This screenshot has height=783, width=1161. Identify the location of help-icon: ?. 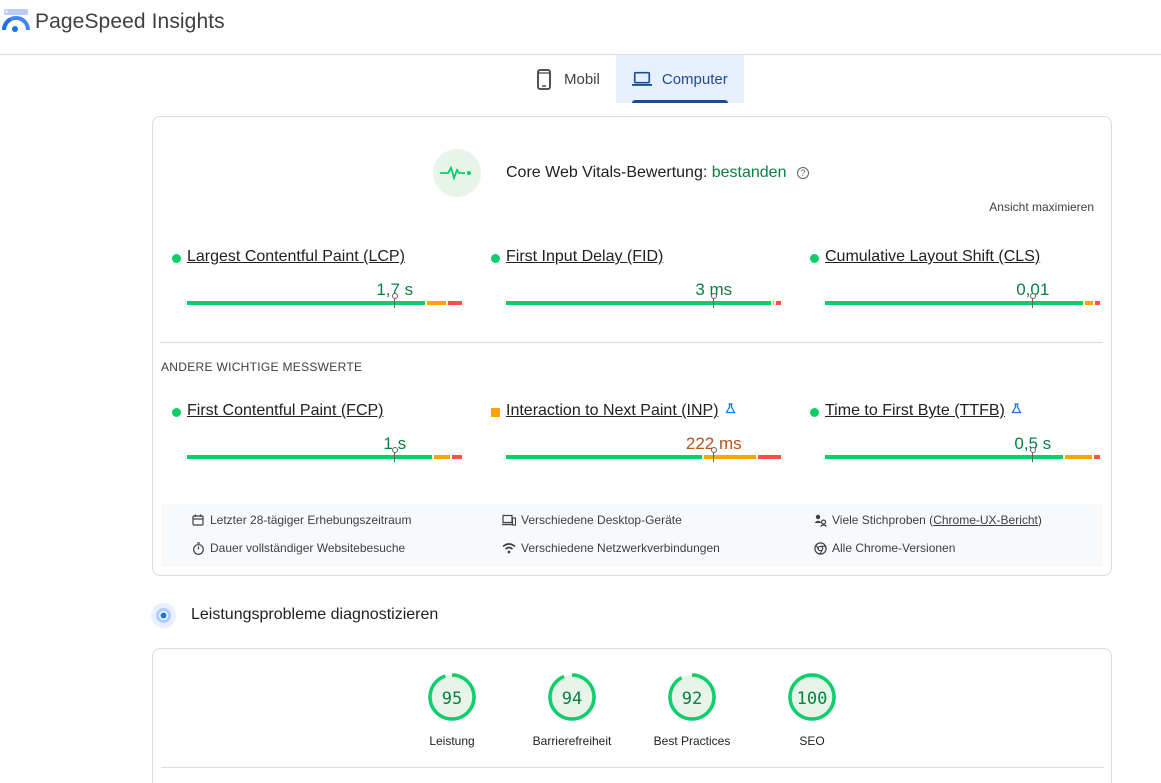
(802, 173).